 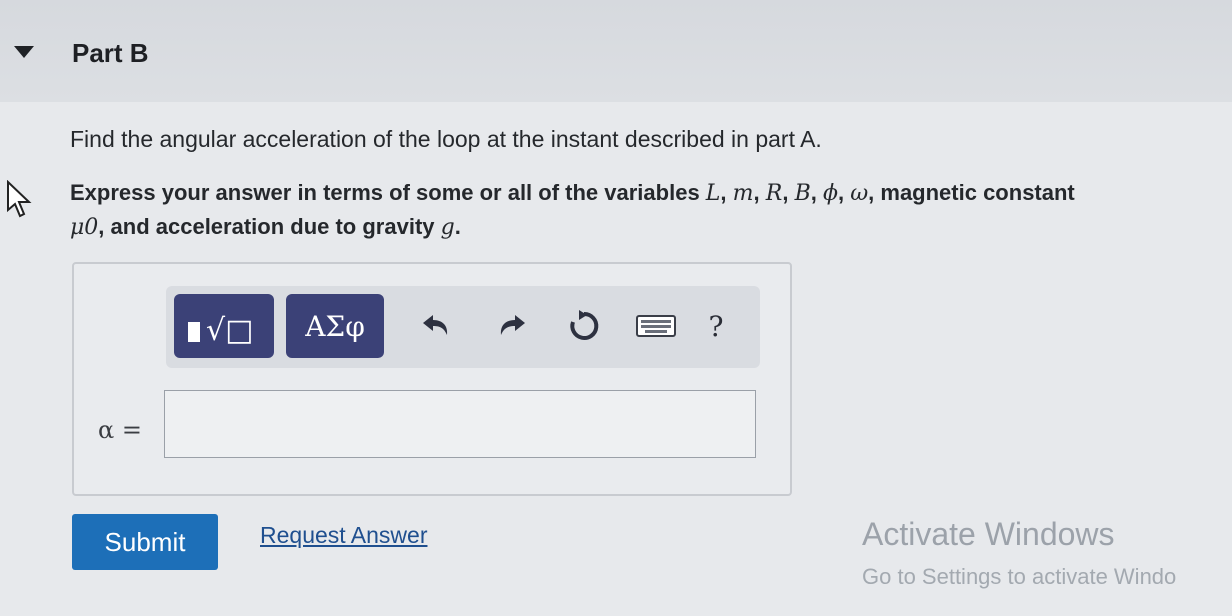 I want to click on reset-button, so click(x=584, y=326).